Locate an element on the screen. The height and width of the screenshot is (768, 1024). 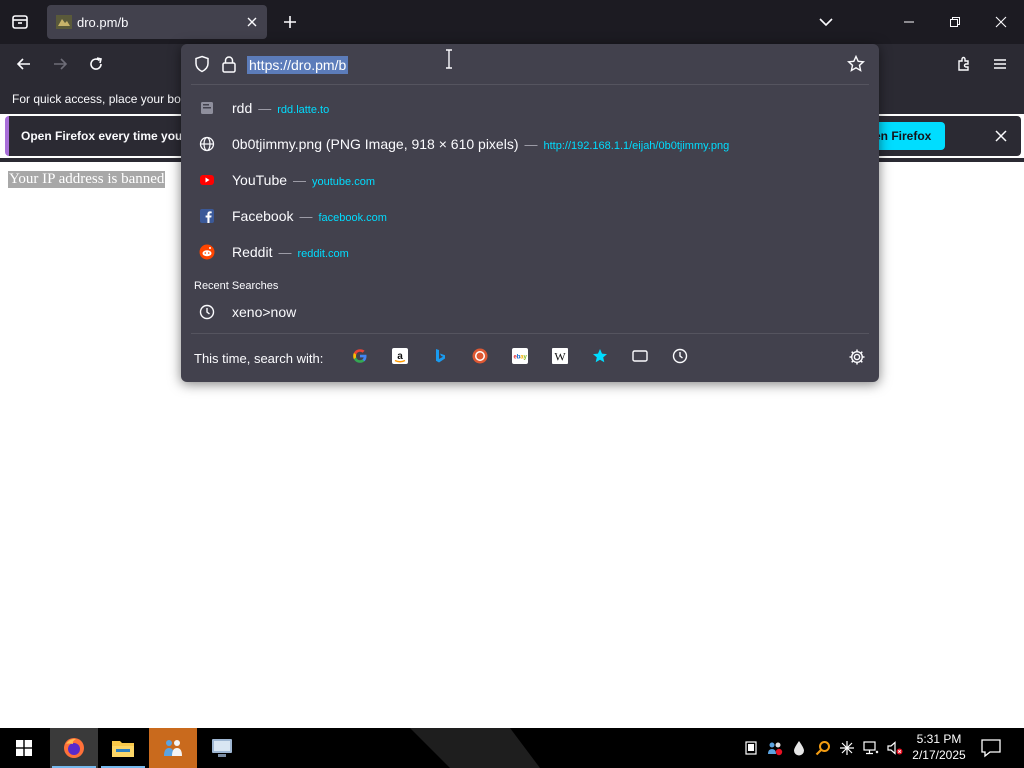
bookmarks-icon is located at coordinates (600, 356).